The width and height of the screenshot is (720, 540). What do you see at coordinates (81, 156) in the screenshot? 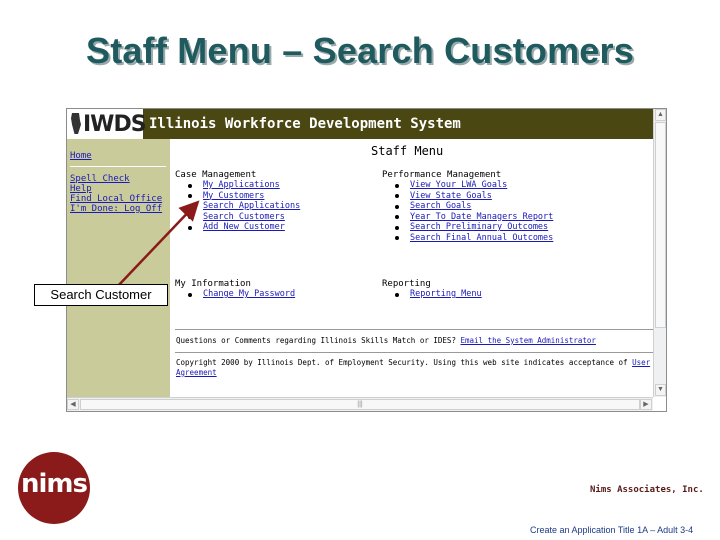
I see `sidebar-home-link: Home` at bounding box center [81, 156].